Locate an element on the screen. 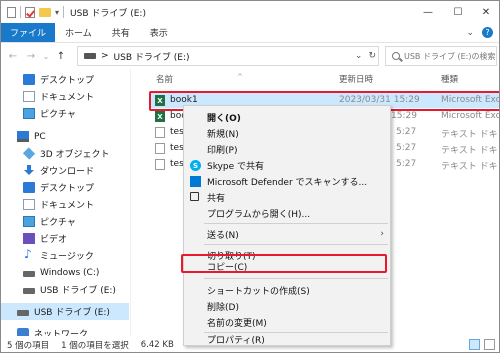  menu-item-label: 共有 is located at coordinates (216, 198).